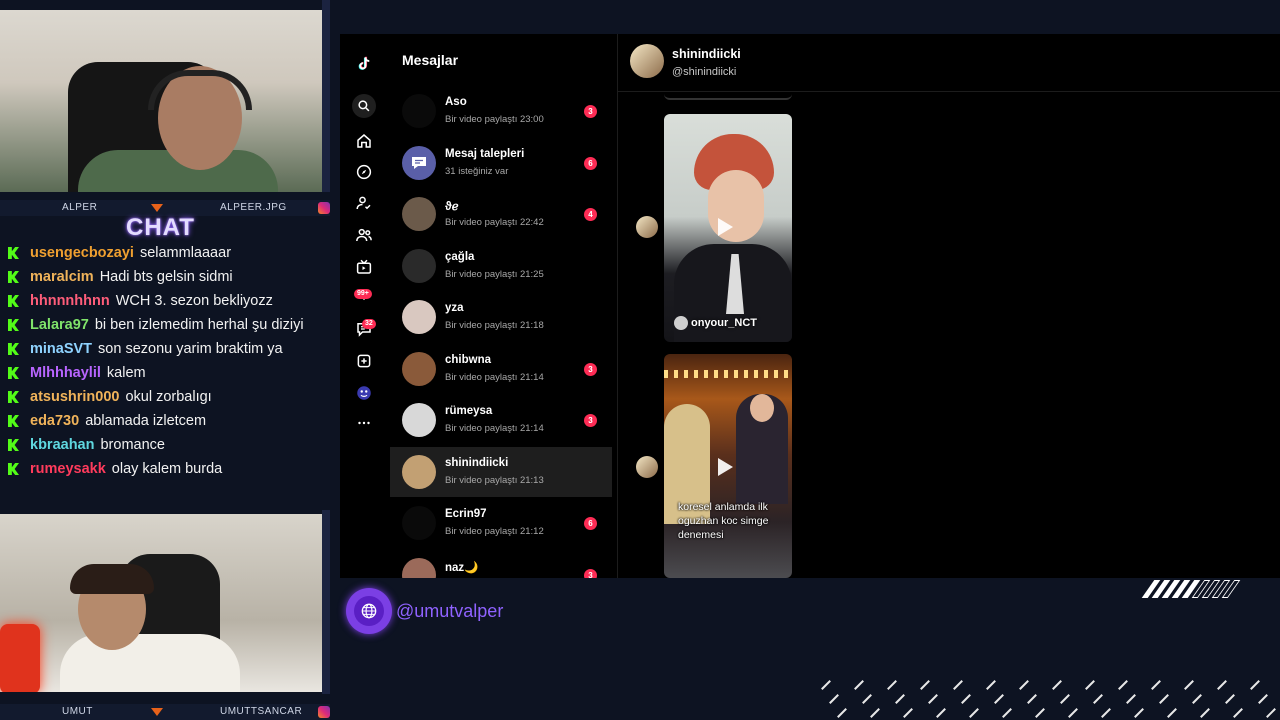  What do you see at coordinates (485, 153) in the screenshot?
I see `conversation-name: Mesaj talepleri` at bounding box center [485, 153].